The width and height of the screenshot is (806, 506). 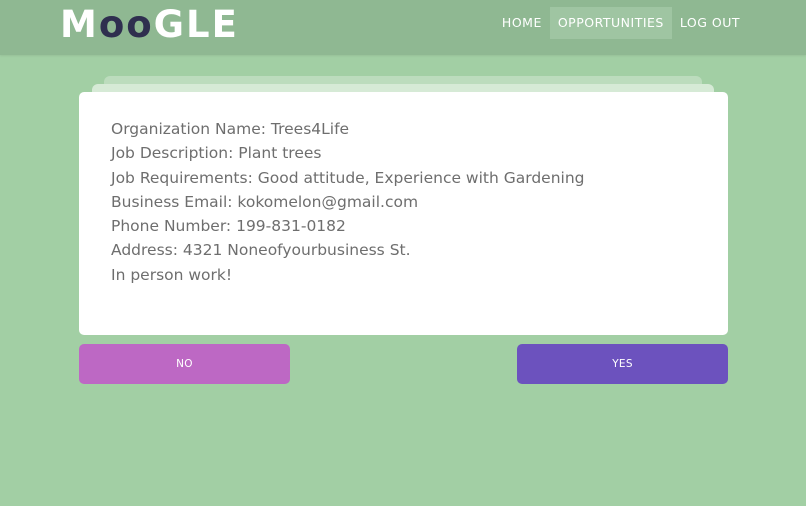 I want to click on organization-name: Organization Name: Trees4Life, so click(x=230, y=129).